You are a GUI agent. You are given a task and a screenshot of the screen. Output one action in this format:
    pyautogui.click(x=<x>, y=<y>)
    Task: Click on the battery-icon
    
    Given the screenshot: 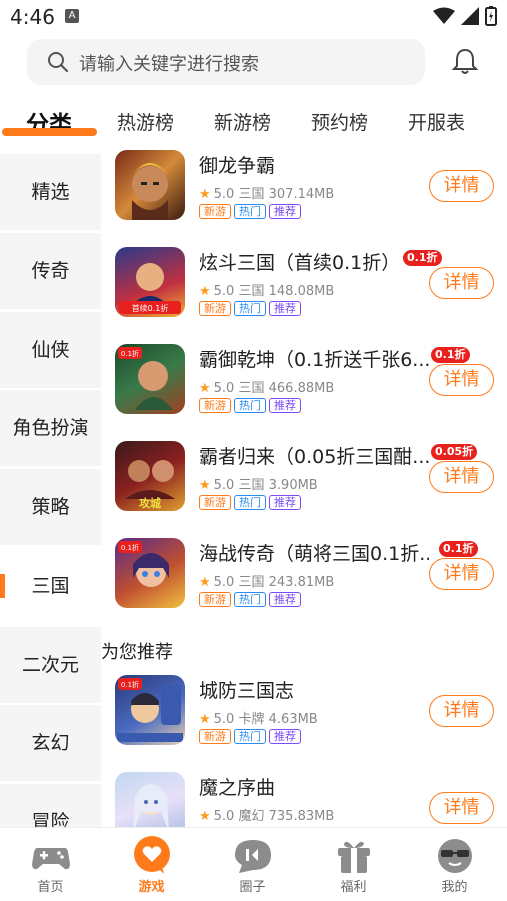 What is the action you would take?
    pyautogui.click(x=491, y=16)
    